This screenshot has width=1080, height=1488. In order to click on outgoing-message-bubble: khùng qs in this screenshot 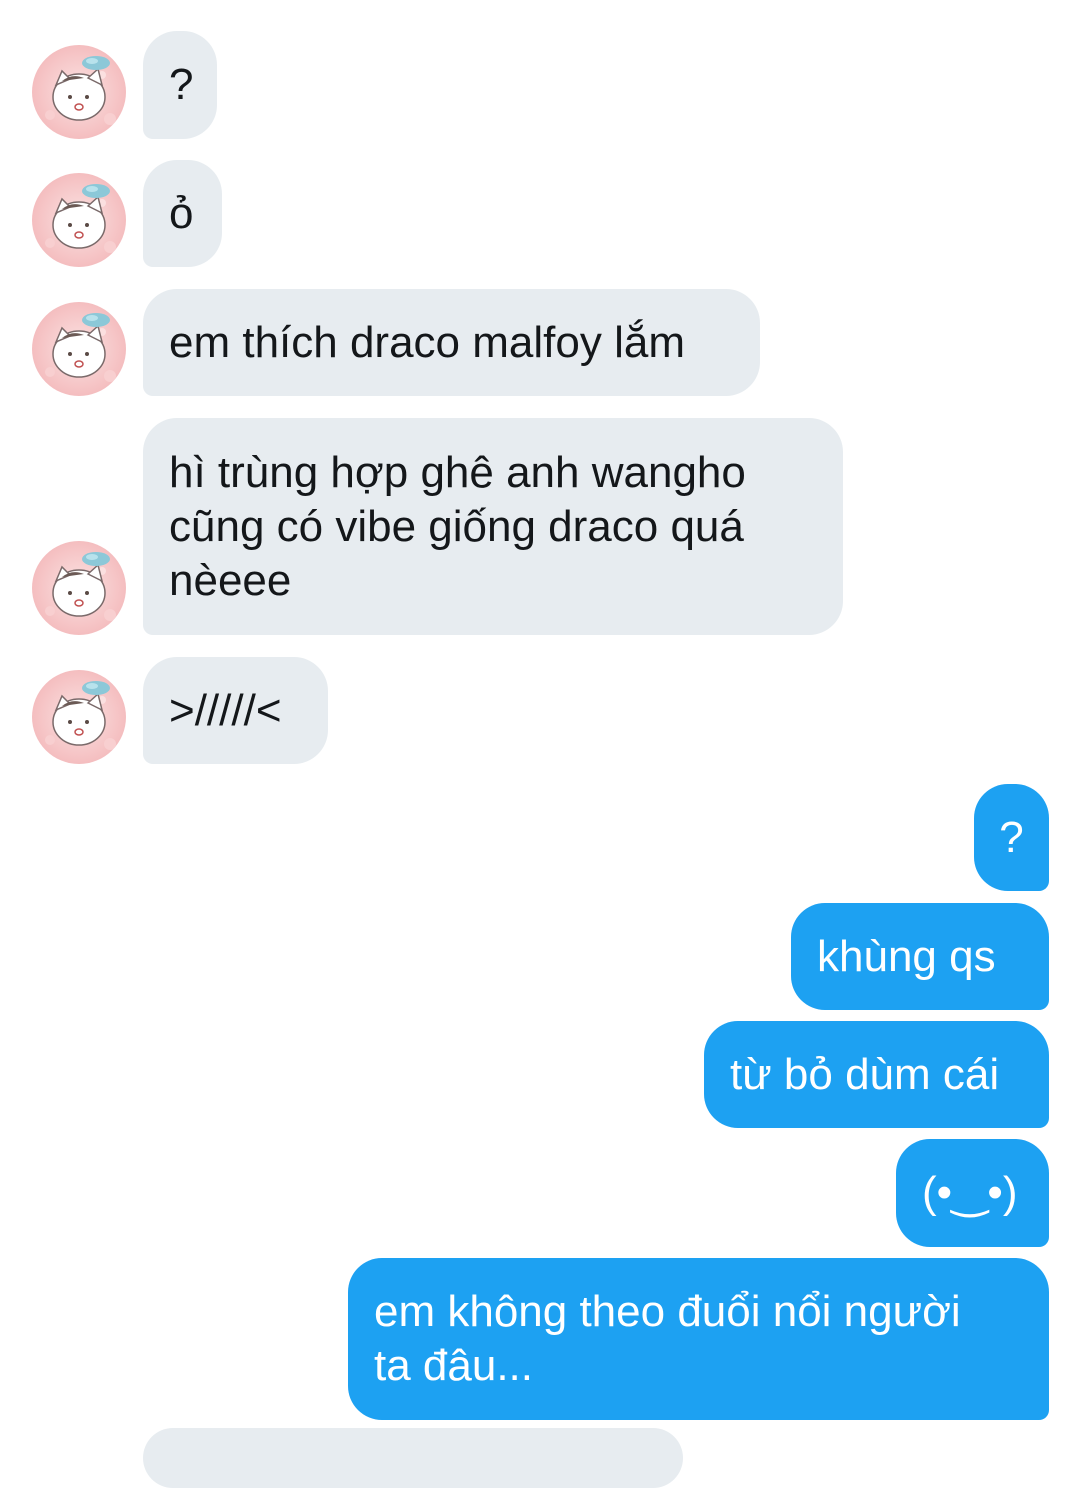, I will do `click(920, 956)`.